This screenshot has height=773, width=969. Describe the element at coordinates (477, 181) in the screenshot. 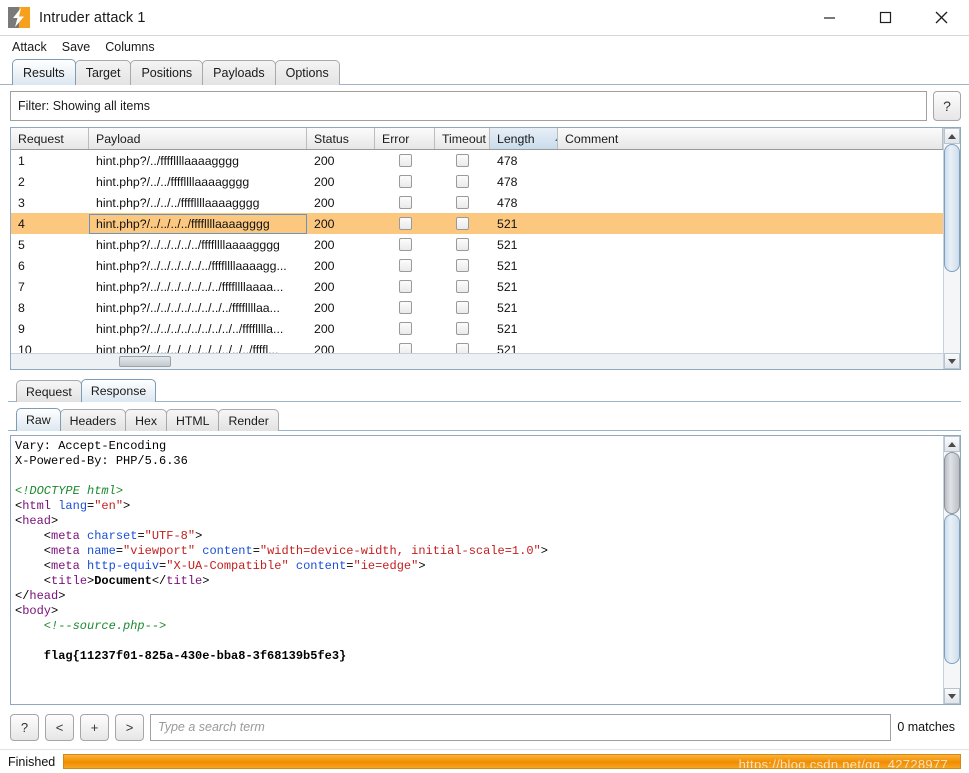

I see `table-row: 2 hint.php?/../../ffffllllaaaagggg 200 478` at that location.